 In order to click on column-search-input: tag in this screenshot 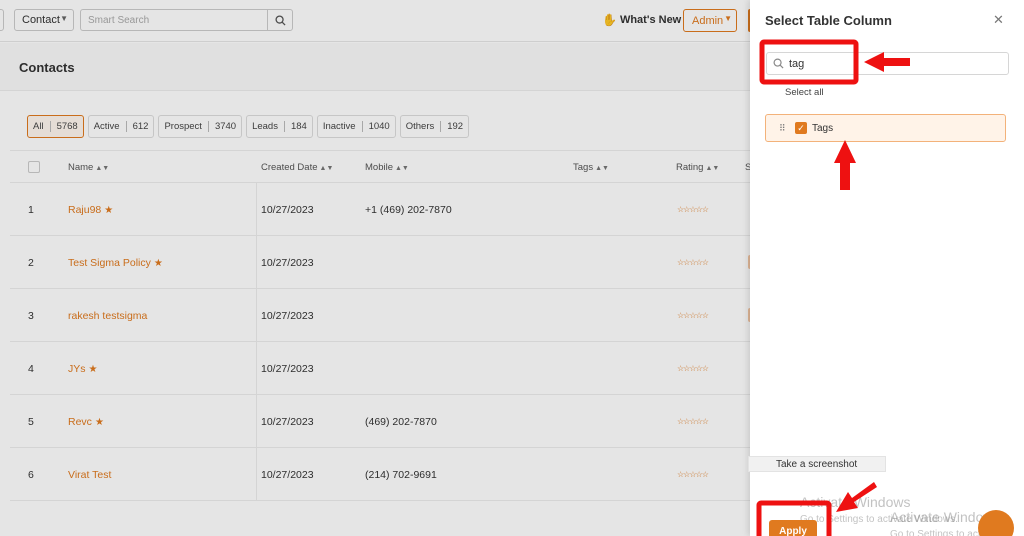, I will do `click(887, 63)`.